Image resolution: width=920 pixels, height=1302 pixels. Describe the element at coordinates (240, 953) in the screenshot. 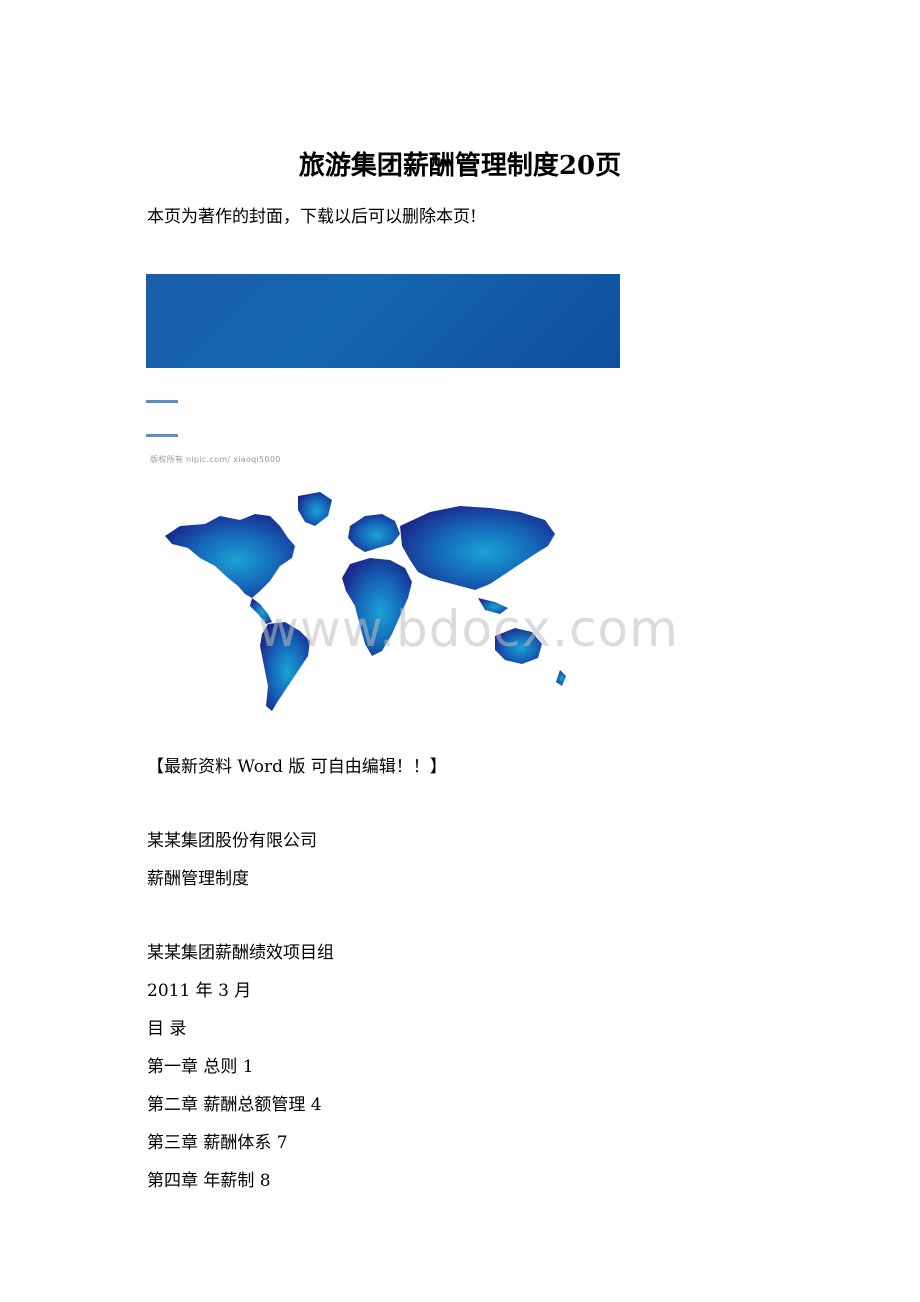

I see `project-group: 某某集团薪酬绩效项目组` at that location.